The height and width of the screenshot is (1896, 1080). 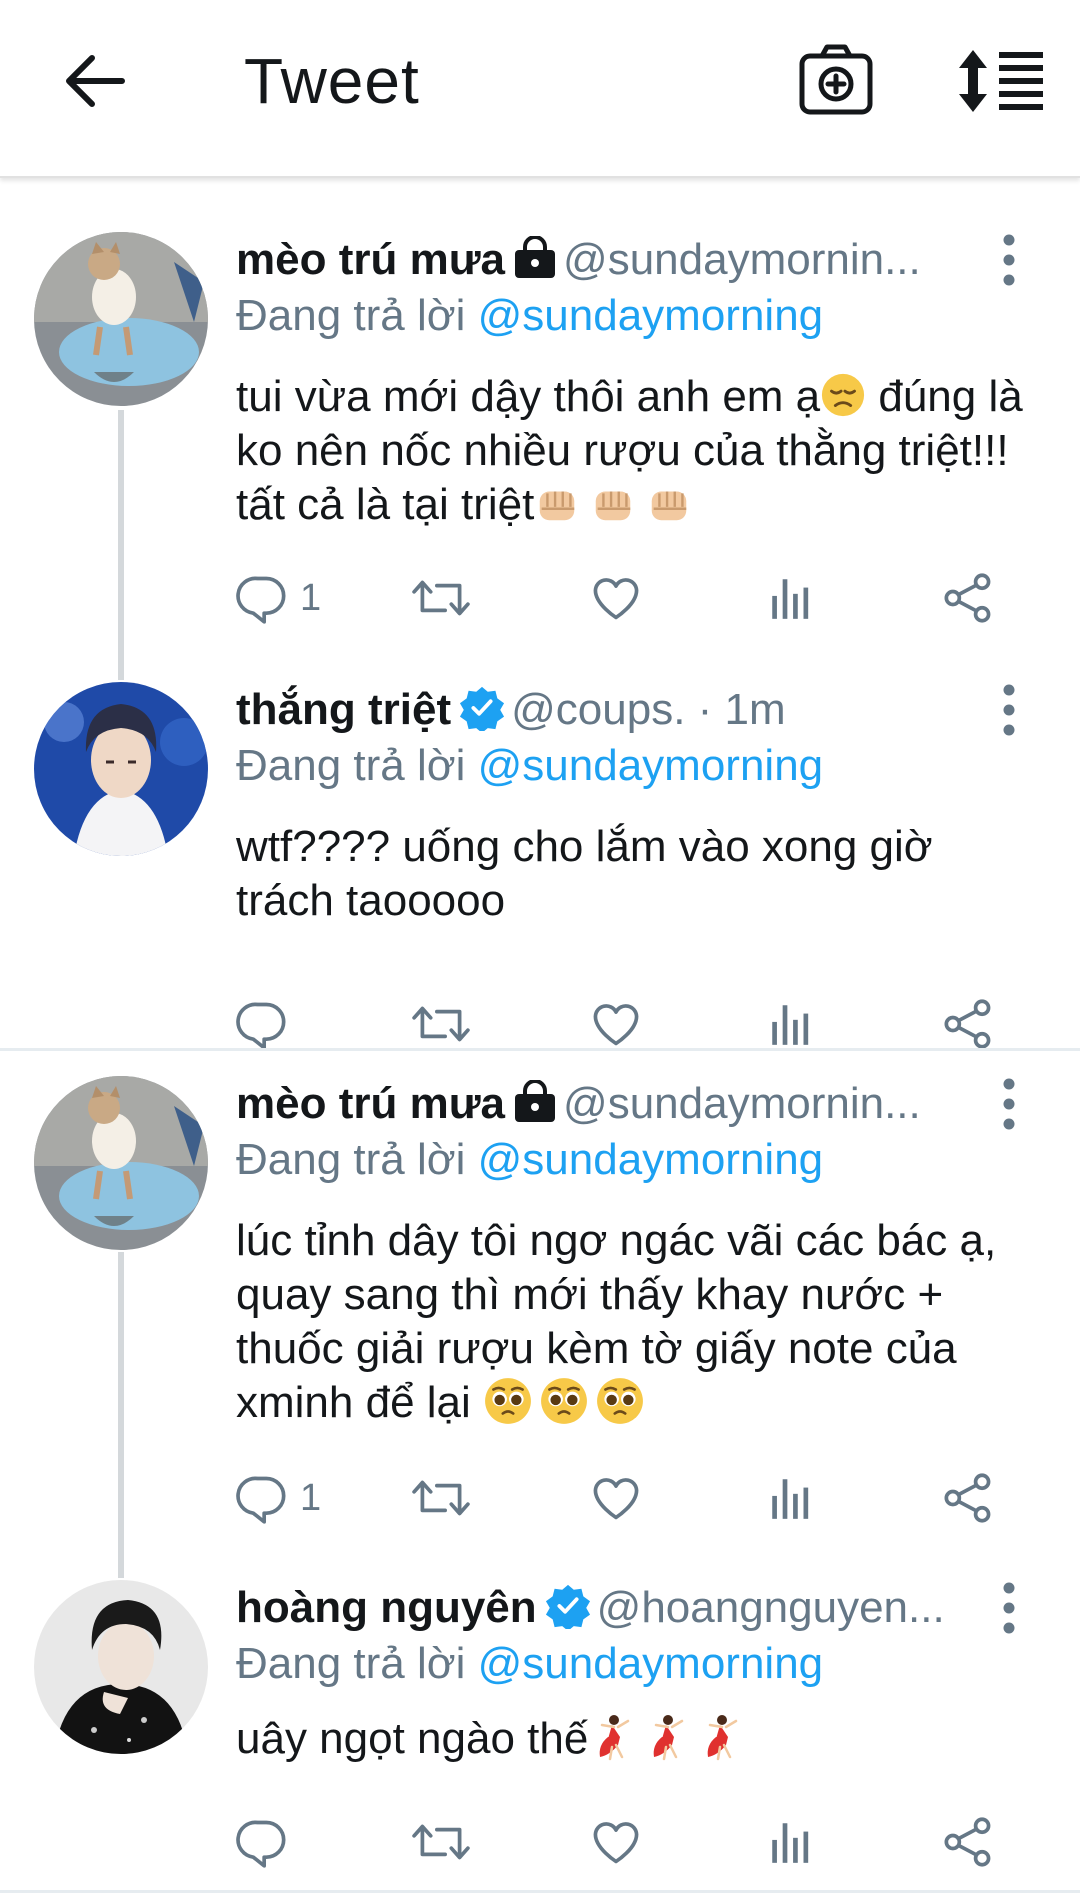 I want to click on user-handle: @coups., so click(x=598, y=709).